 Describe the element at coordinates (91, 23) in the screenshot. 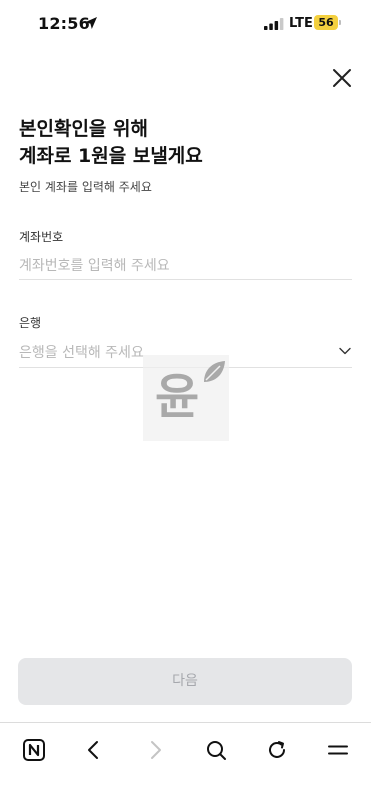

I see `location-arrow-icon` at that location.